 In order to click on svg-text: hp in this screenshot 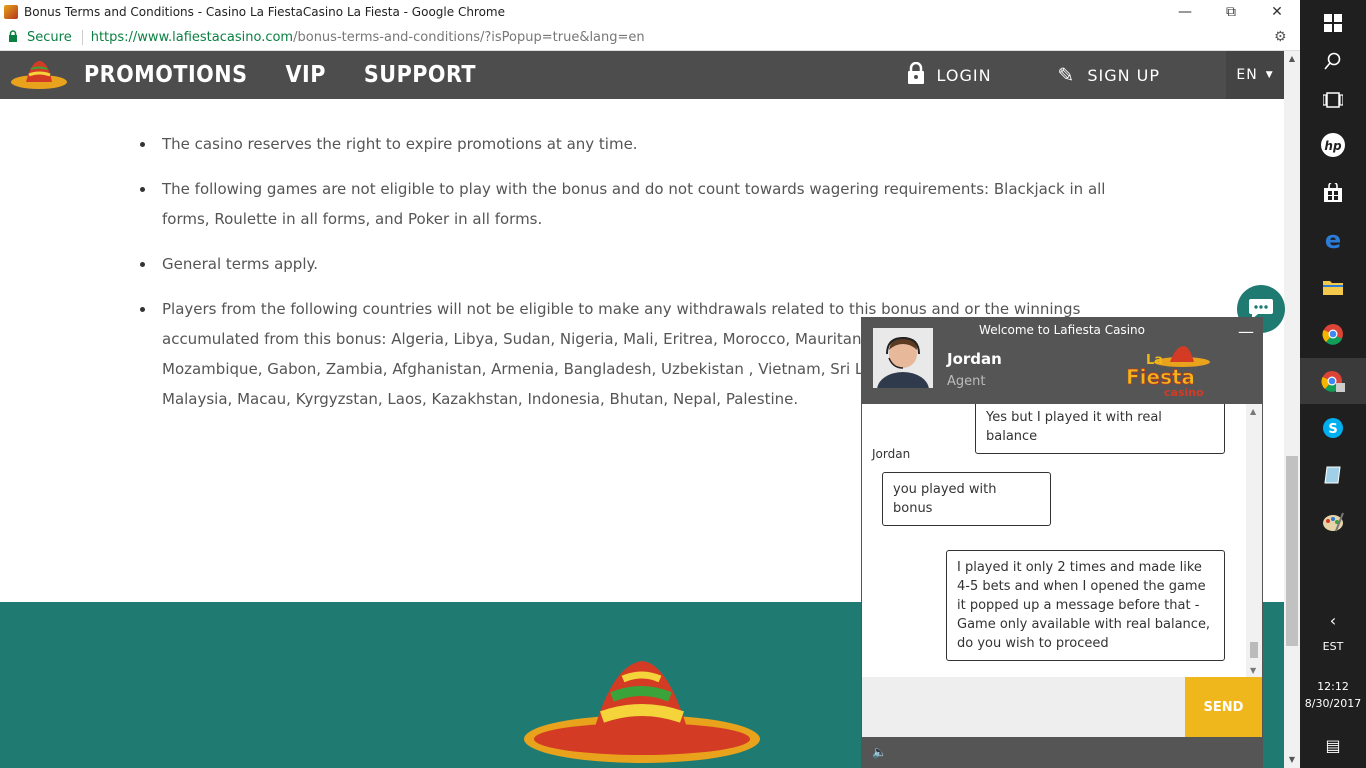, I will do `click(1333, 146)`.